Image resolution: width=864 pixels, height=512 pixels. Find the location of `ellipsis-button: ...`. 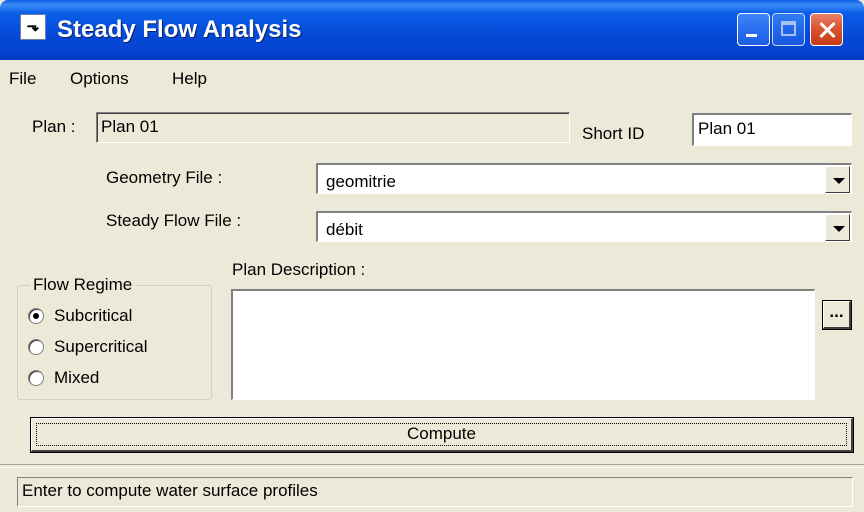

ellipsis-button: ... is located at coordinates (837, 315).